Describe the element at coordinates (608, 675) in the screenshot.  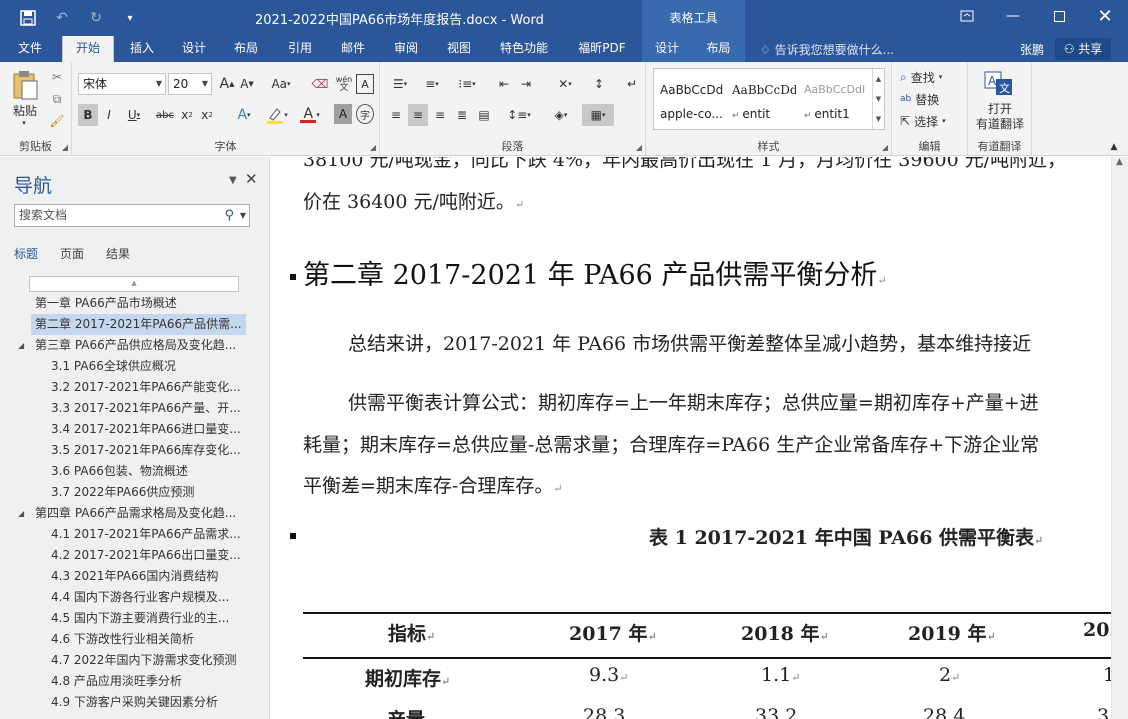
I see `table-cell: 9.3↵` at that location.